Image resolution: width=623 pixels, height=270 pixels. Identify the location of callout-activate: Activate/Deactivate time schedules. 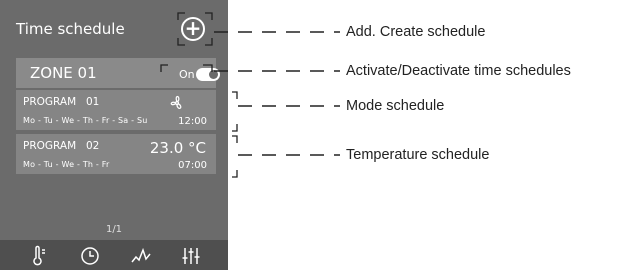
(458, 71).